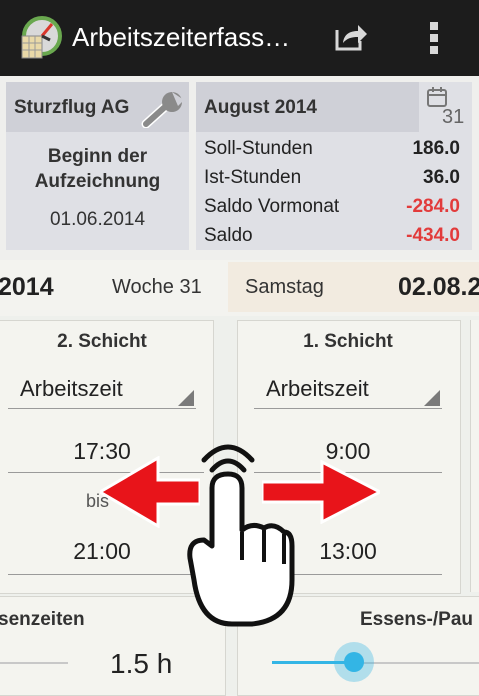 This screenshot has width=479, height=696. Describe the element at coordinates (474, 456) in the screenshot. I see `shift-panel-edge` at that location.